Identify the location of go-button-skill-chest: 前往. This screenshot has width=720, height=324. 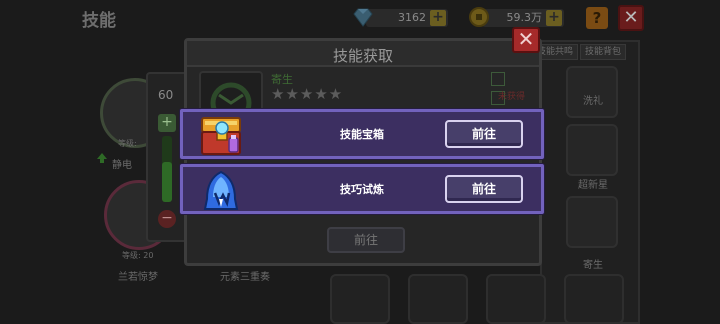
(484, 134).